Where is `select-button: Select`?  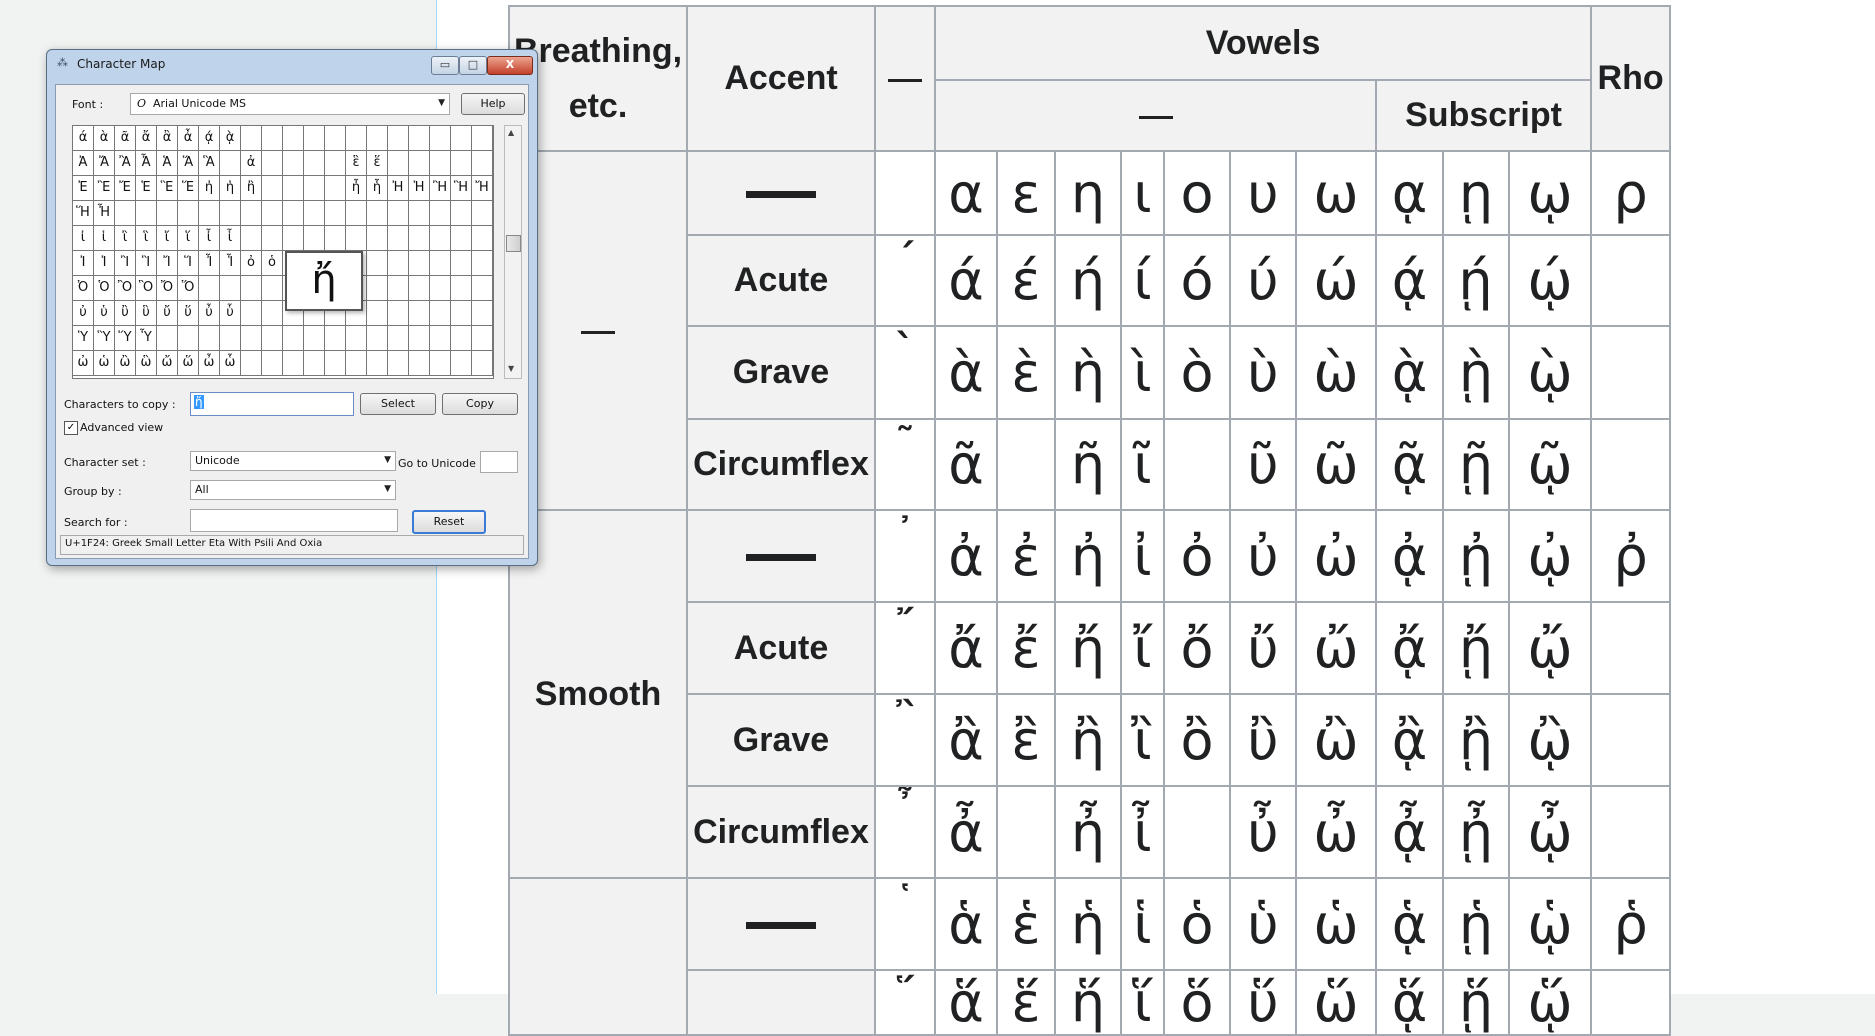
select-button: Select is located at coordinates (398, 404).